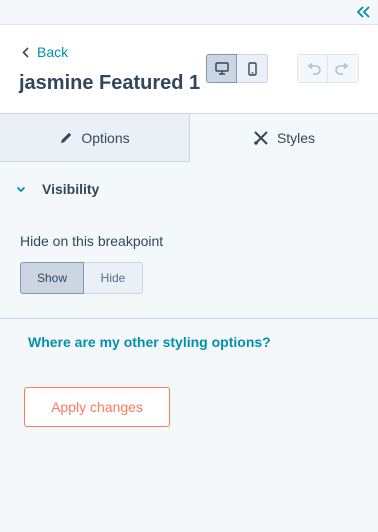  I want to click on chevron-down-icon, so click(21, 189).